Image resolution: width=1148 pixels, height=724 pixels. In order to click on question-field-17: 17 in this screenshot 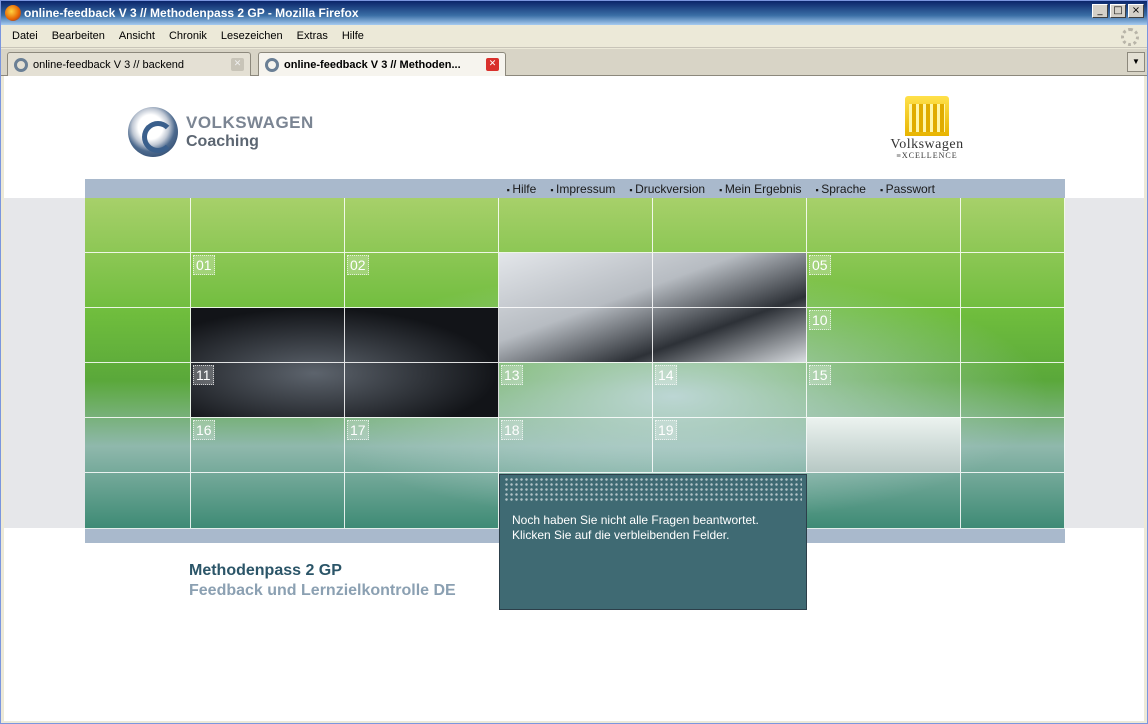, I will do `click(422, 445)`.